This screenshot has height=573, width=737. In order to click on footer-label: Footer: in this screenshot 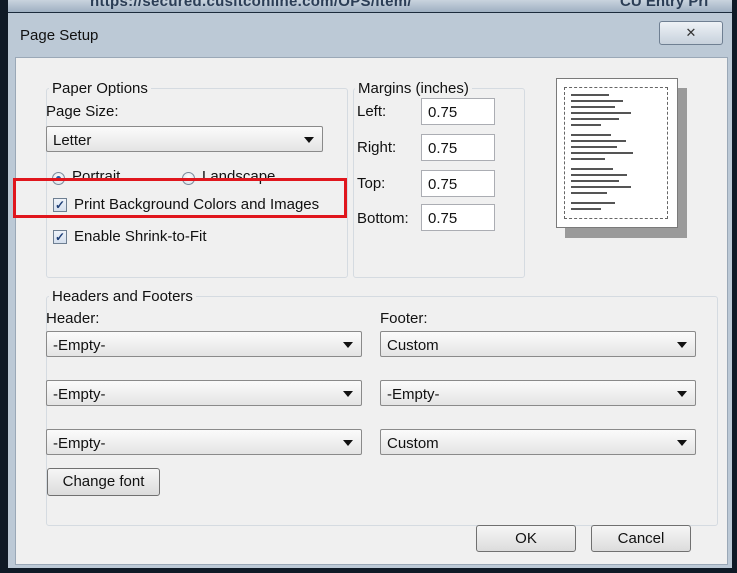, I will do `click(404, 318)`.